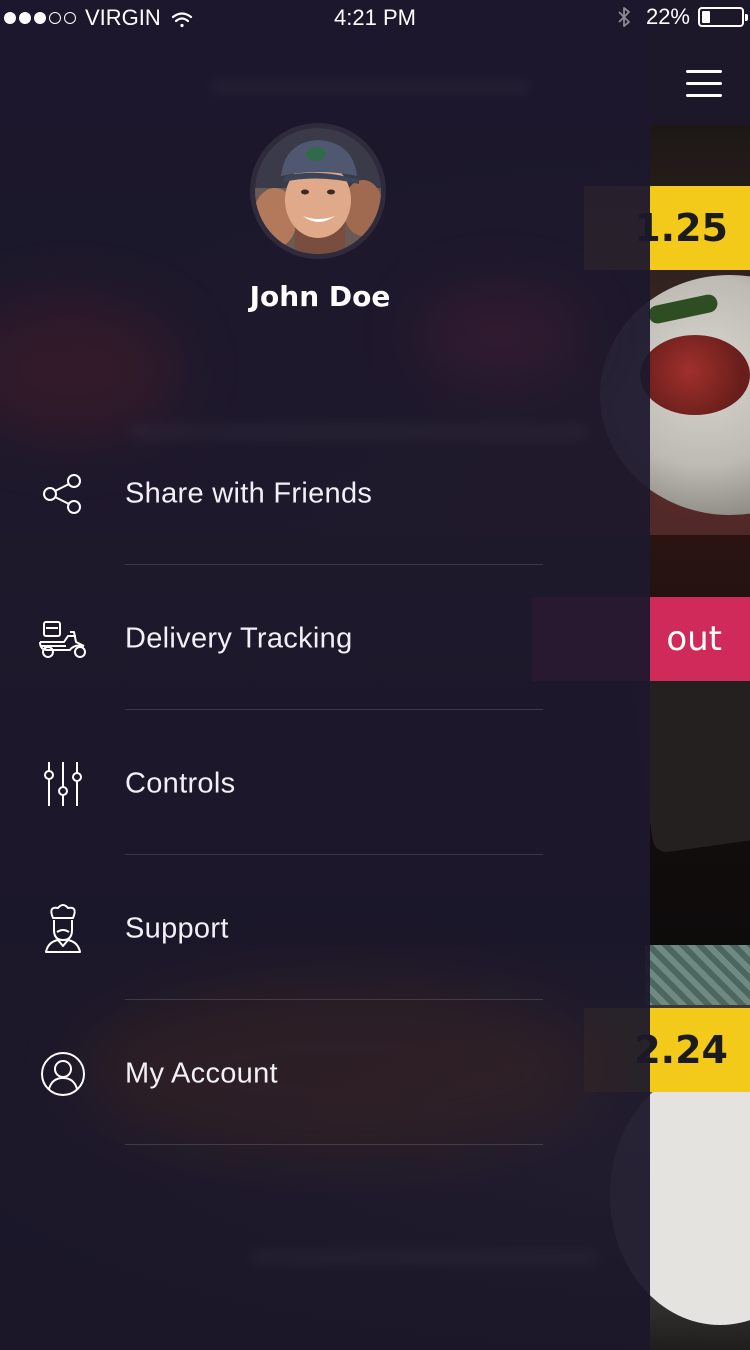 Image resolution: width=750 pixels, height=1350 pixels. What do you see at coordinates (325, 928) in the screenshot?
I see `menu-item-support: Support` at bounding box center [325, 928].